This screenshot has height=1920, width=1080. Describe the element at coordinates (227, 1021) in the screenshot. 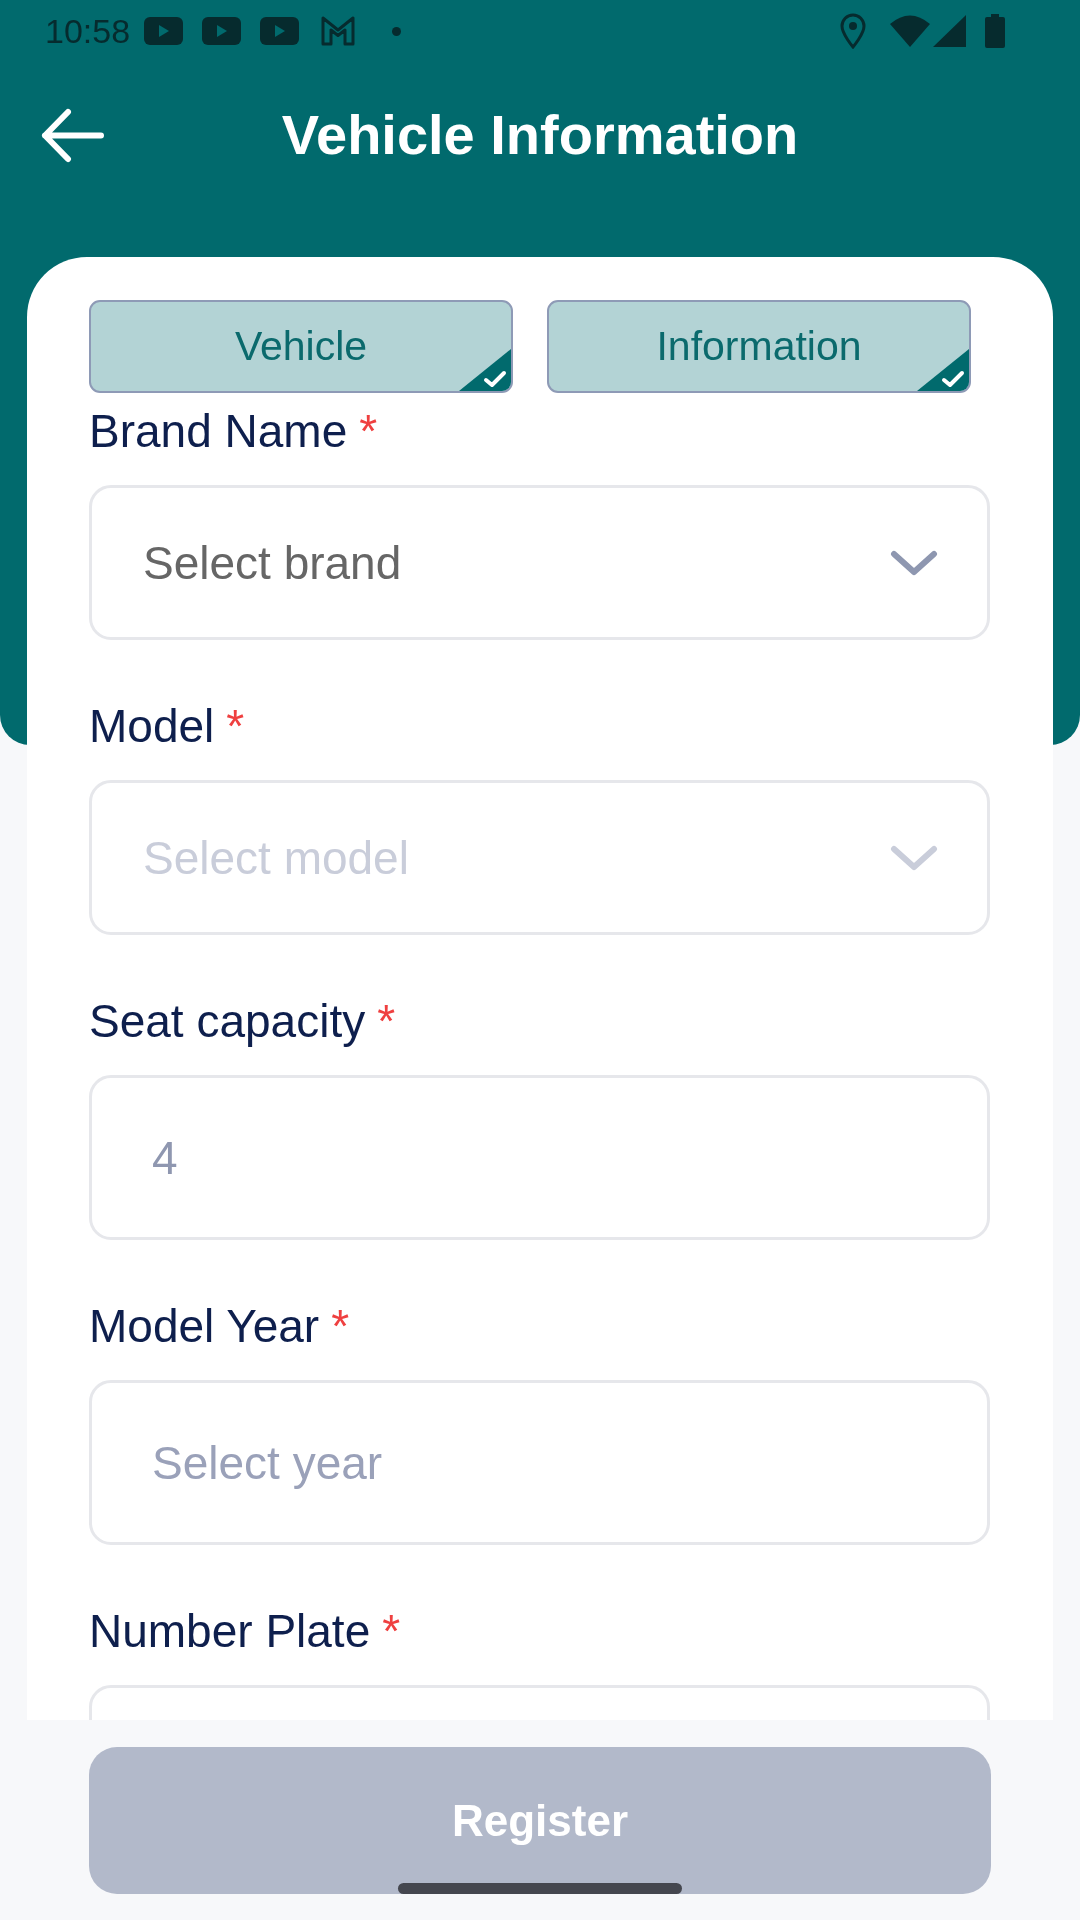

I see `field-label: Seat capacity` at that location.